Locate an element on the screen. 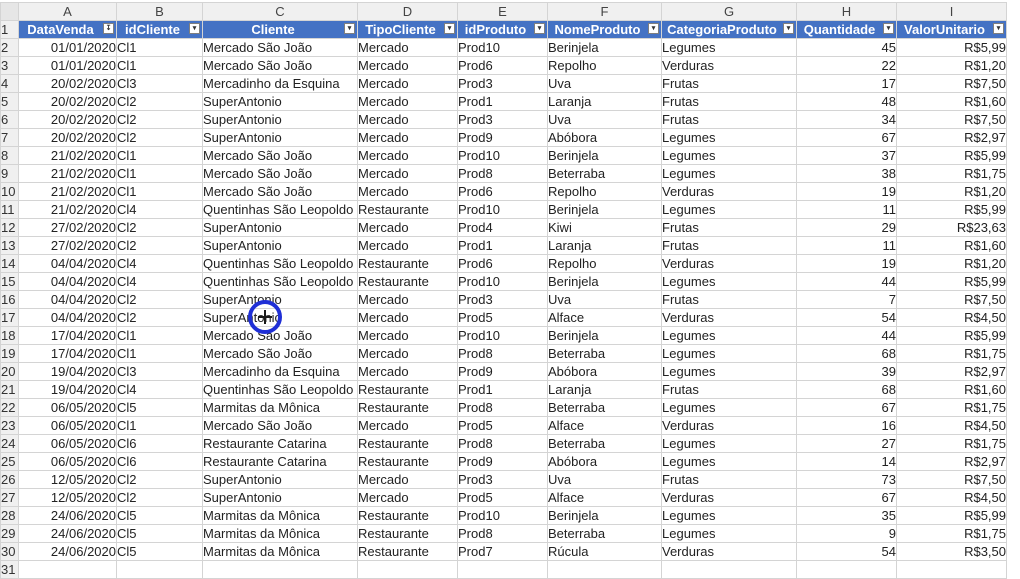 Image resolution: width=1020 pixels, height=579 pixels. cell-nomeproduto: Beterraba is located at coordinates (604, 443).